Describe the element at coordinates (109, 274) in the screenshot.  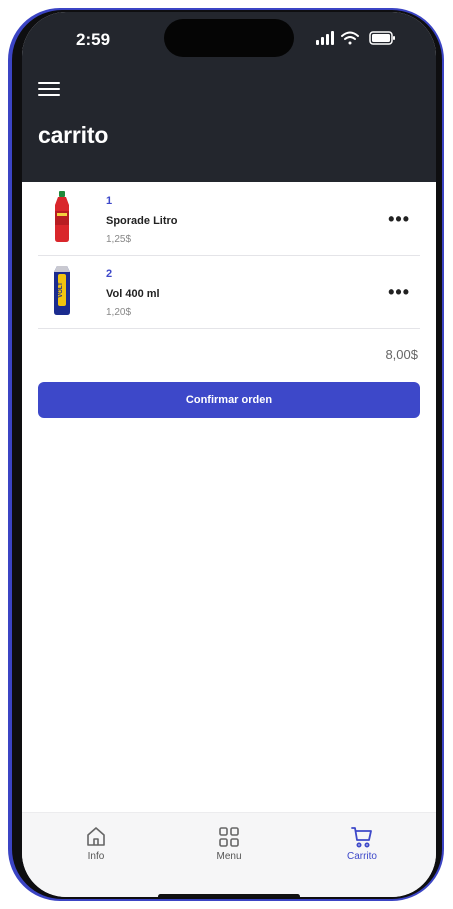
I see `item-quantity: 2` at that location.